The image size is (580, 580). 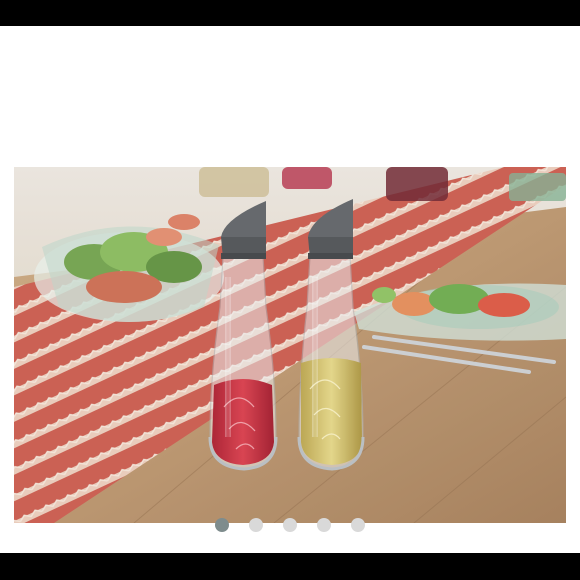 I want to click on bottom-bar, so click(x=290, y=566).